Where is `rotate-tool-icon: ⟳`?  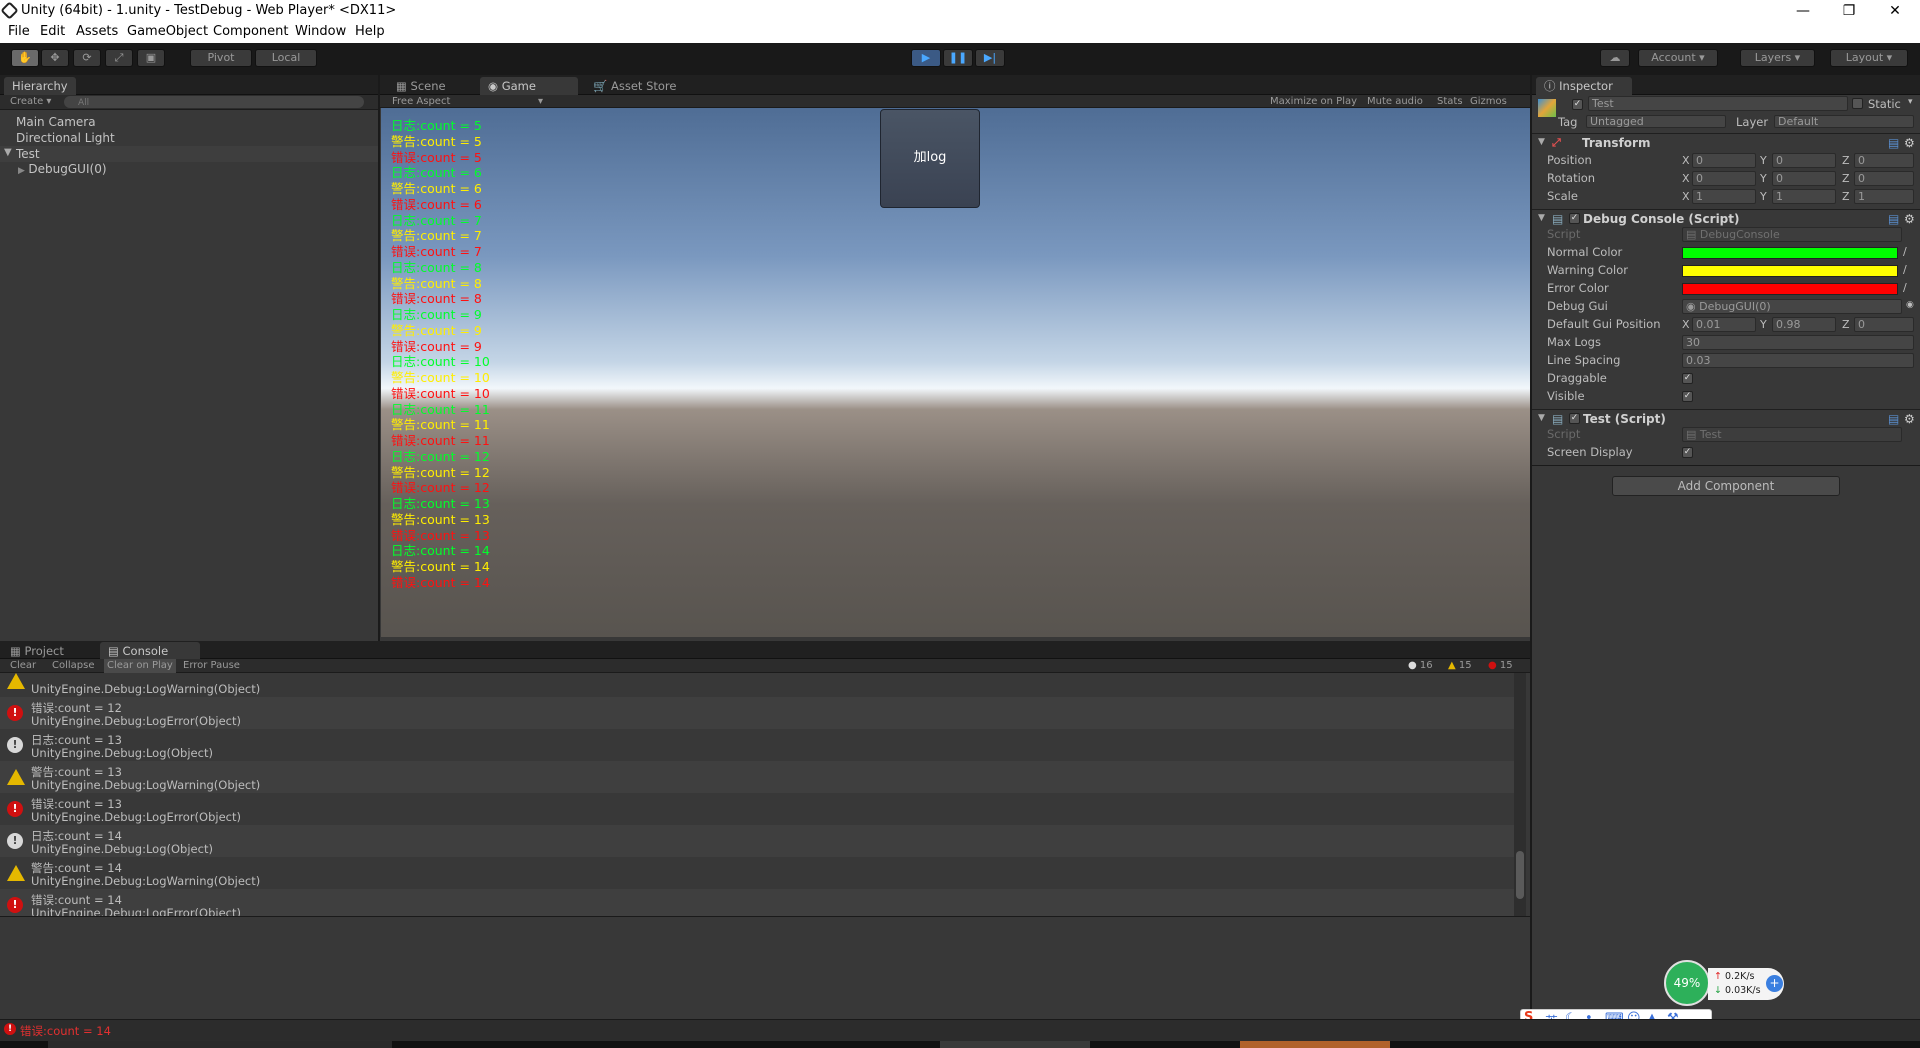 rotate-tool-icon: ⟳ is located at coordinates (87, 58).